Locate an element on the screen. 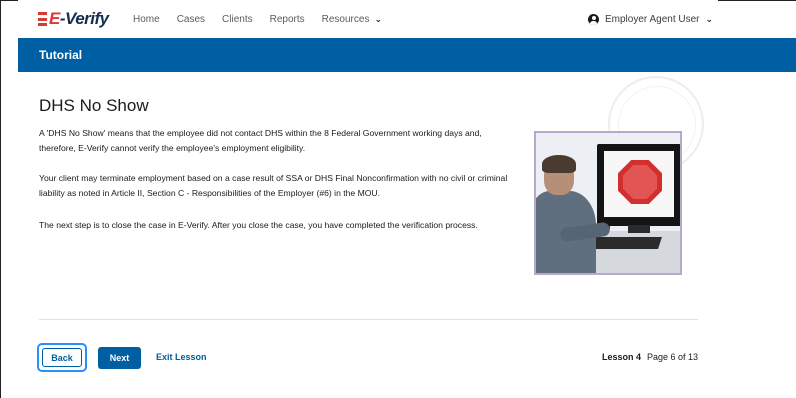 Image resolution: width=796 pixels, height=398 pixels. monitor-stand is located at coordinates (639, 229).